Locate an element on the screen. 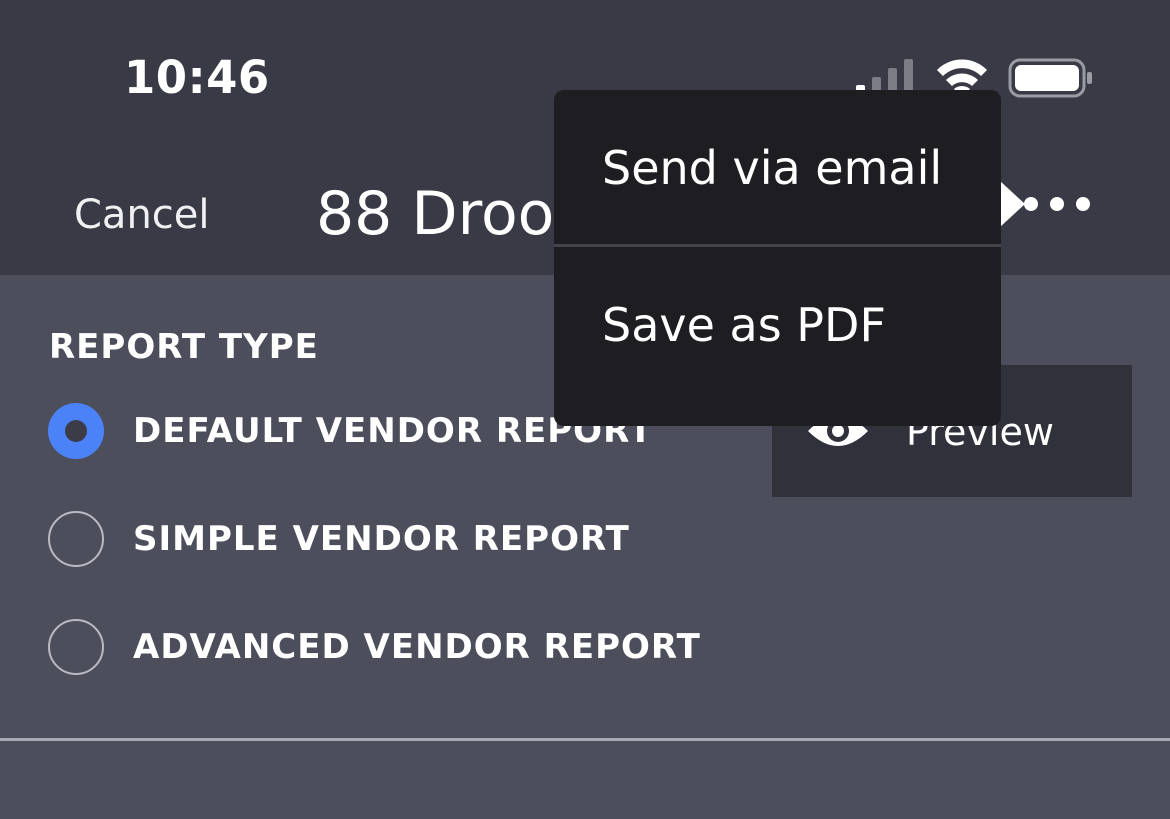 The image size is (1170, 819). cancel-button: Cancel is located at coordinates (142, 215).